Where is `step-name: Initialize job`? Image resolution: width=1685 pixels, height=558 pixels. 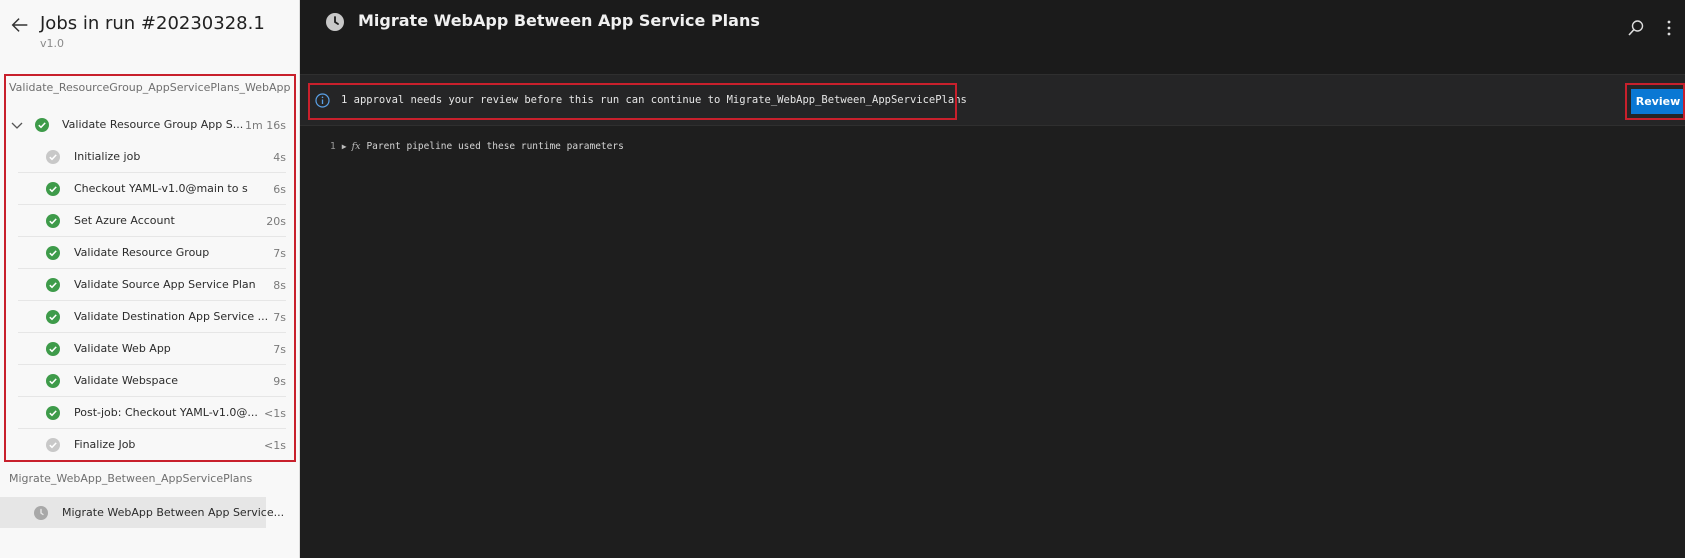 step-name: Initialize job is located at coordinates (107, 156).